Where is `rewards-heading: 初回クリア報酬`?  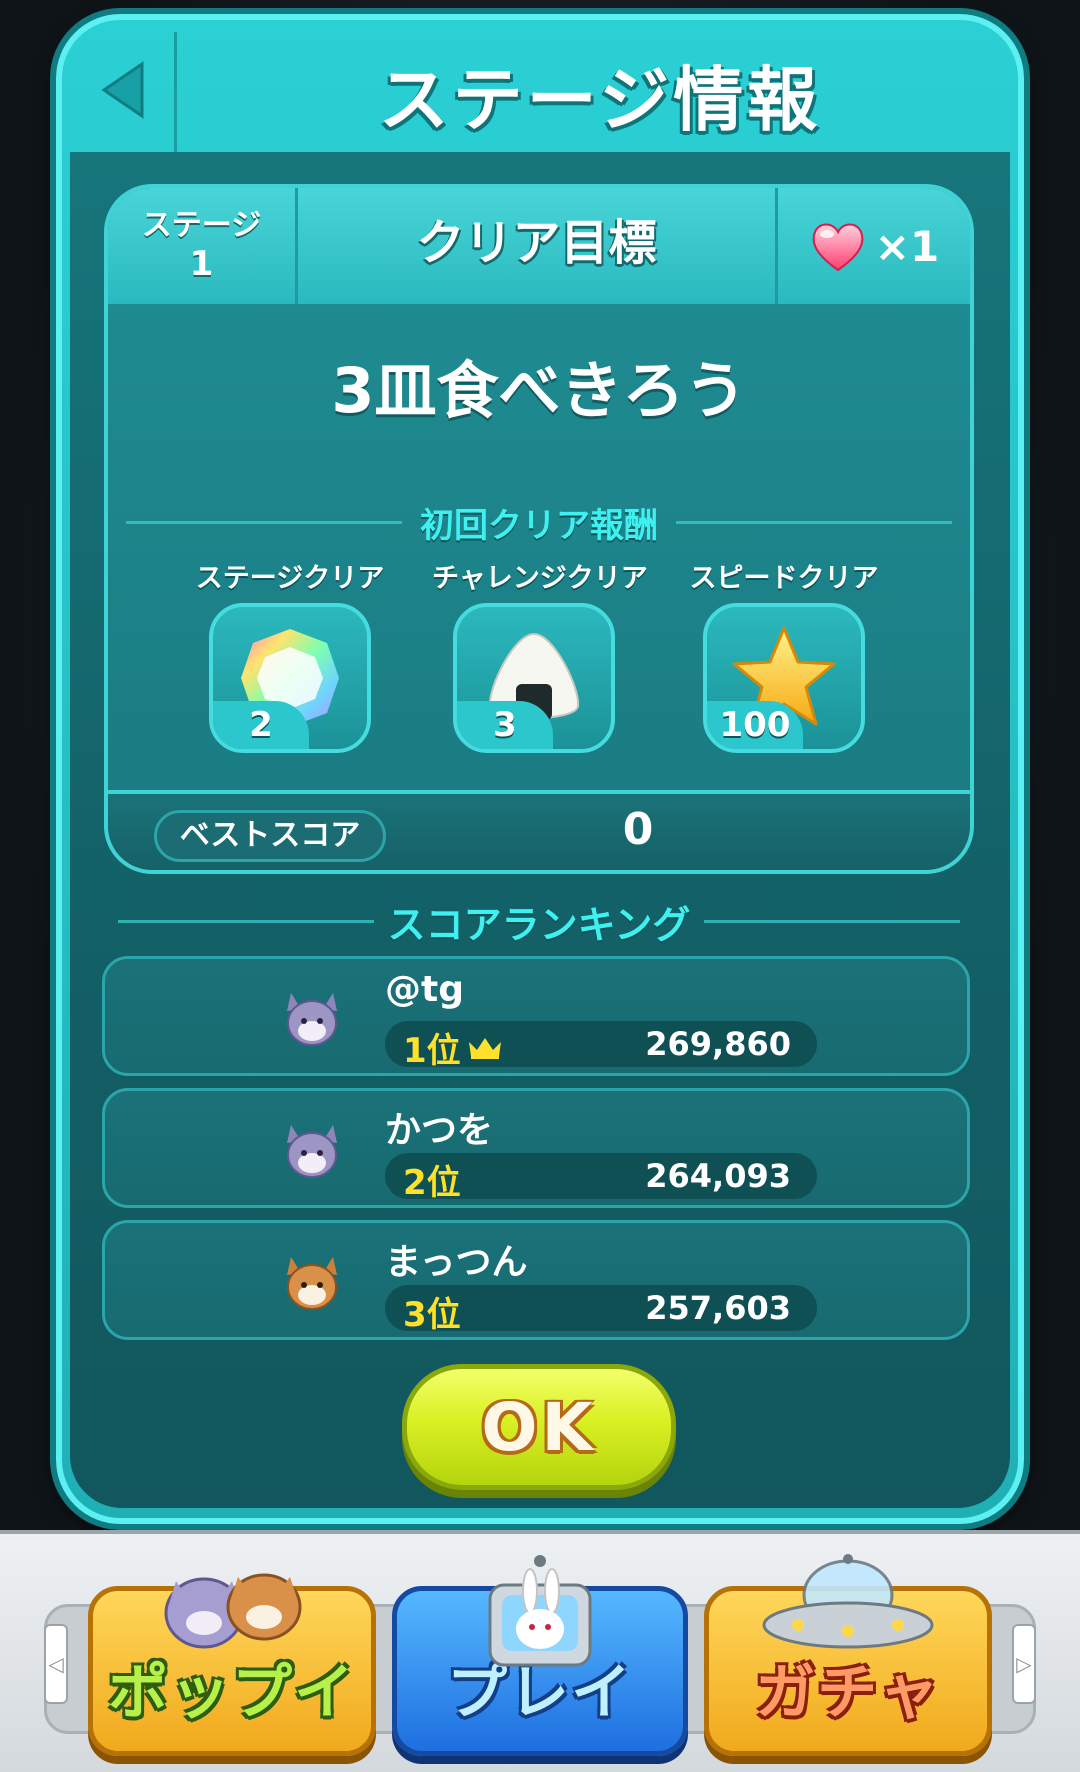 rewards-heading: 初回クリア報酬 is located at coordinates (539, 524).